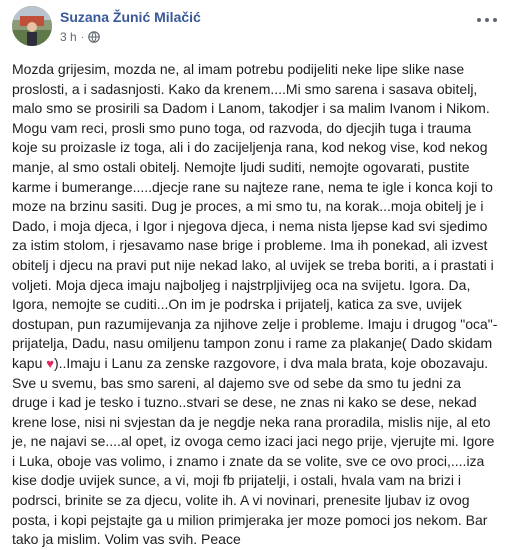  I want to click on avatar-image, so click(32, 26).